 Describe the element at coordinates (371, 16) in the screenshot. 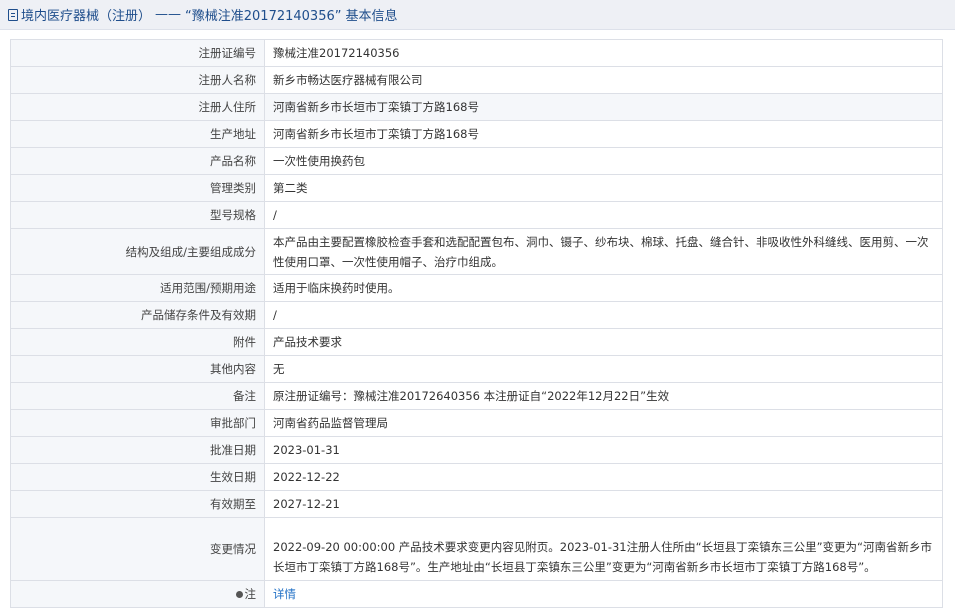

I see `title-suffix: 基本信息` at that location.